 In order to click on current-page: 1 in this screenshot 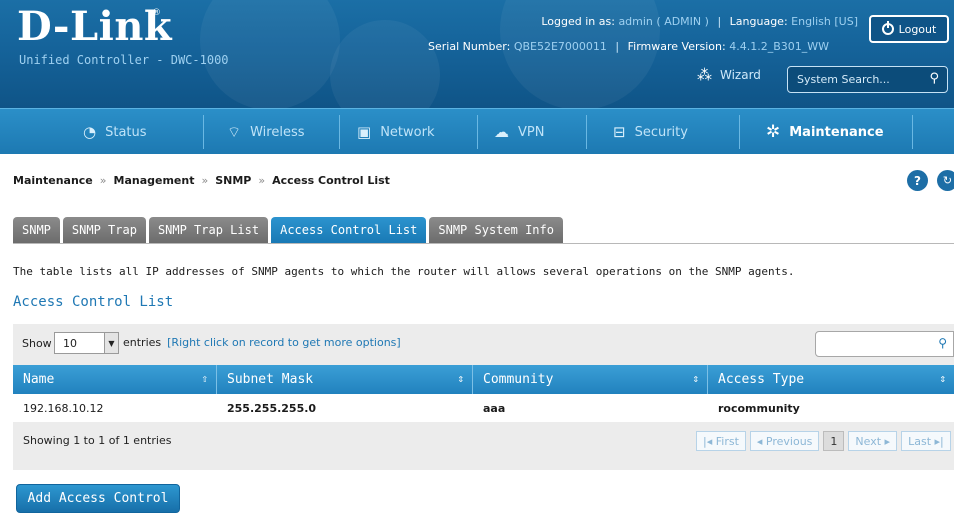, I will do `click(834, 441)`.